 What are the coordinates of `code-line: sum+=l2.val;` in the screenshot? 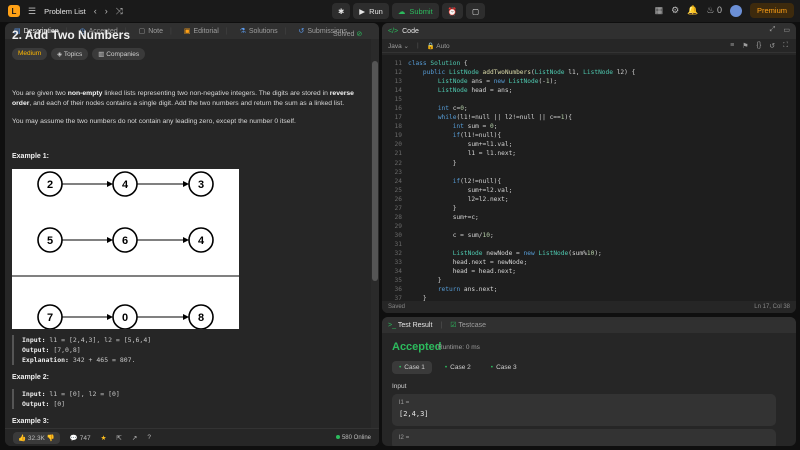 It's located at (521, 190).